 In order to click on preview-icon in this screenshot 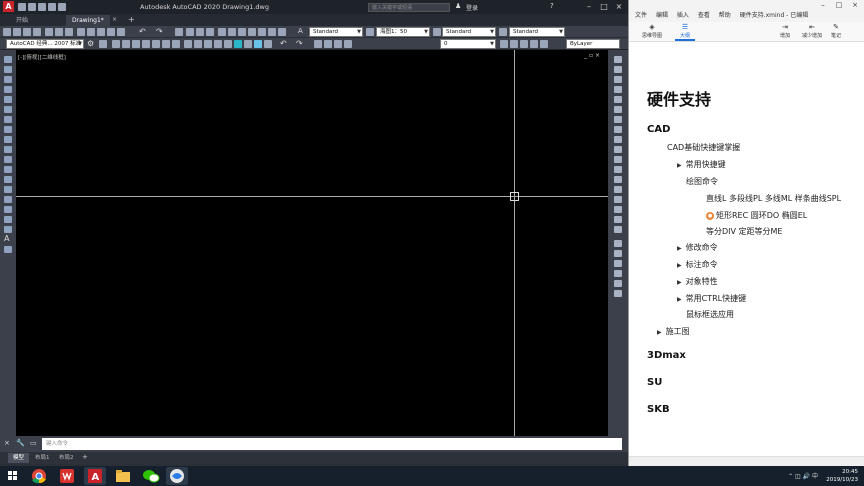, I will do `click(59, 32)`.